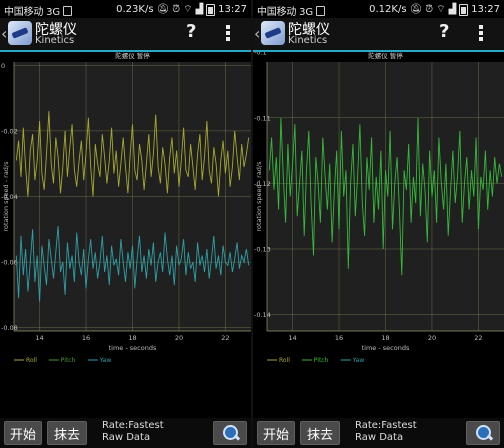  What do you see at coordinates (260, 54) in the screenshot?
I see `y-tick-label: -0.1` at bounding box center [260, 54].